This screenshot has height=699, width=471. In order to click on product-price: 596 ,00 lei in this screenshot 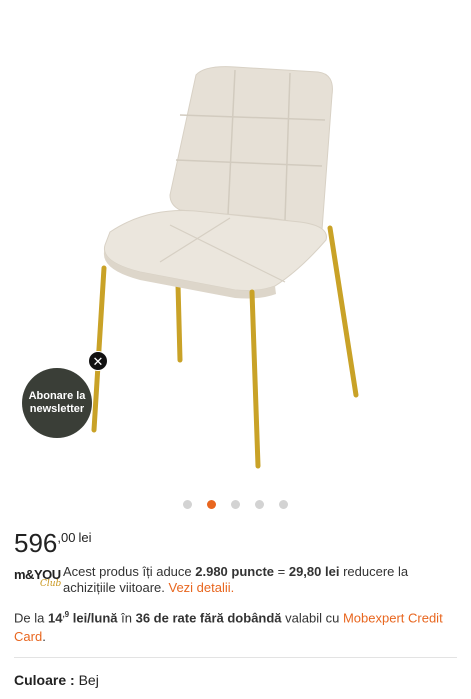, I will do `click(52, 543)`.